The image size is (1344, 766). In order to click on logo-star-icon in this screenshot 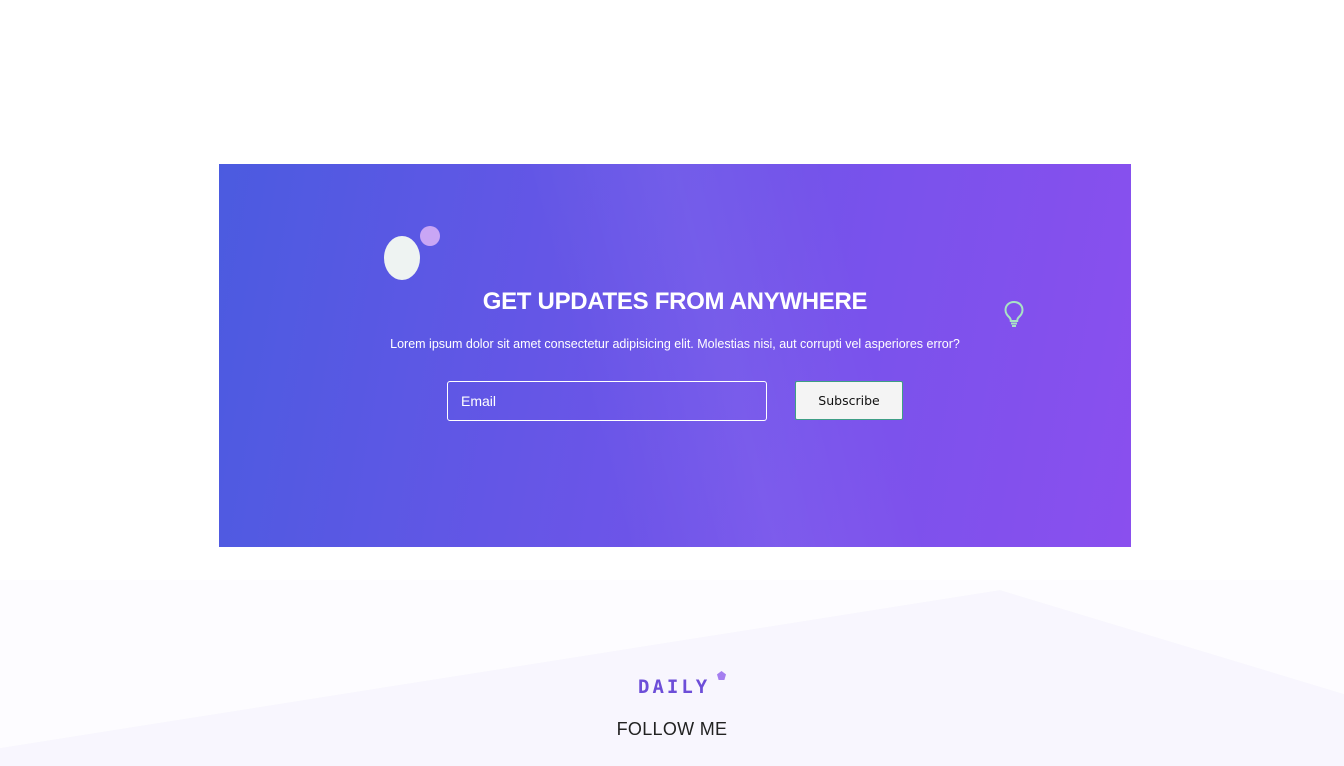, I will do `click(721, 675)`.